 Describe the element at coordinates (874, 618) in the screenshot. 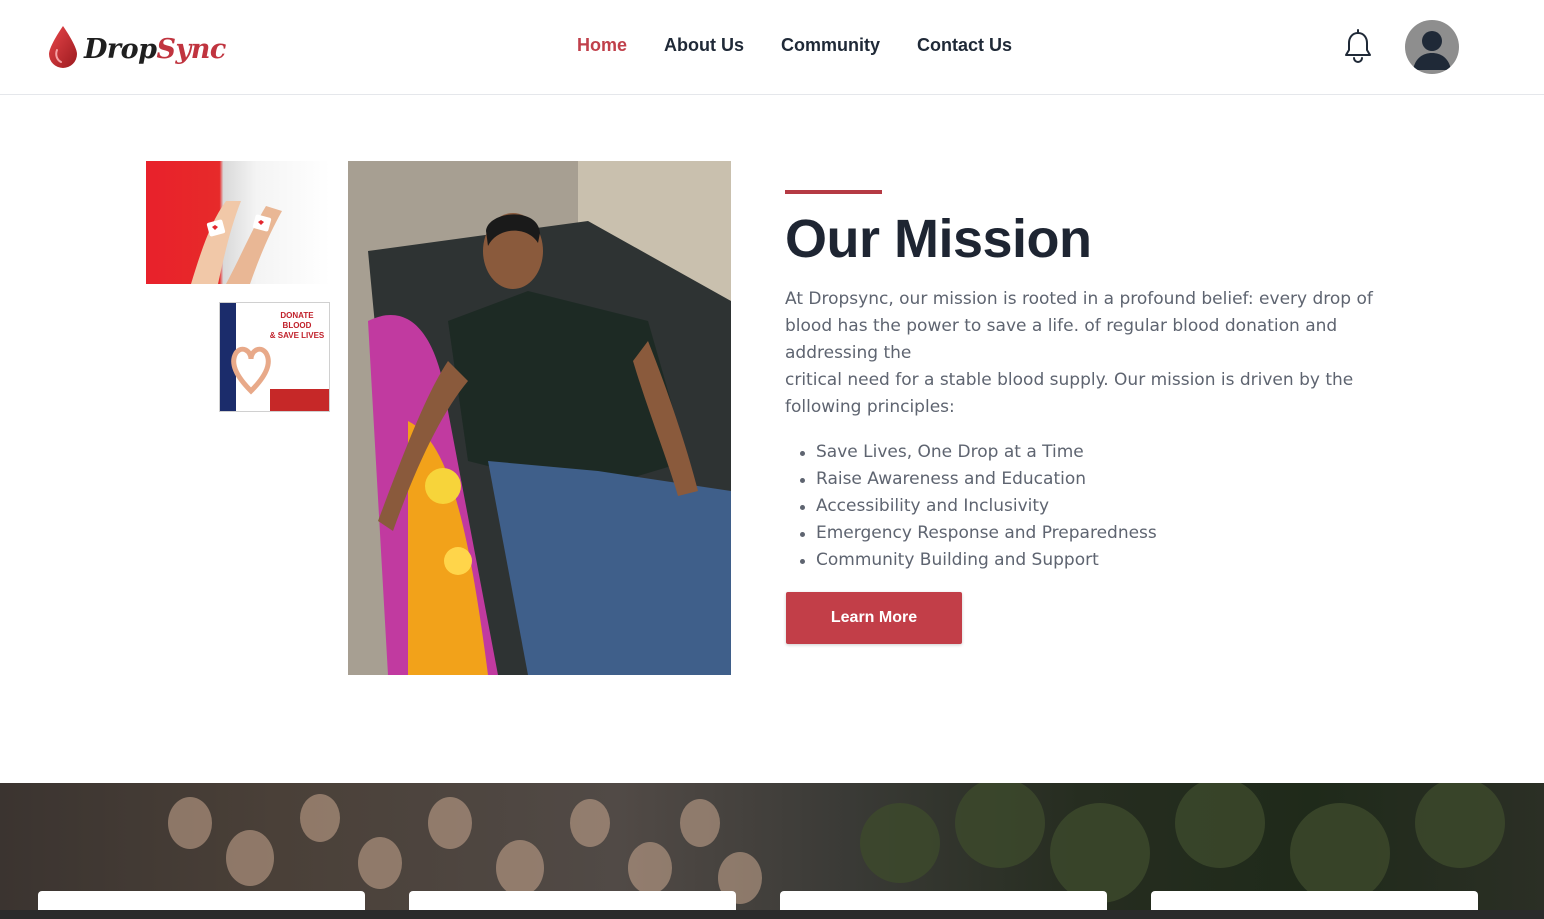

I see `learn-more-button: Learn More` at that location.